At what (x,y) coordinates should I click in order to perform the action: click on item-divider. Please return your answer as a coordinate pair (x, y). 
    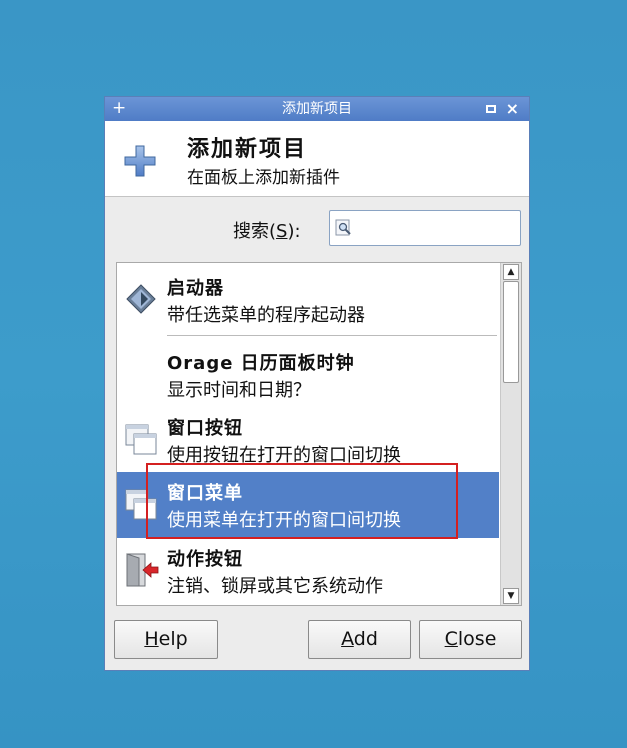
    Looking at the image, I should click on (332, 335).